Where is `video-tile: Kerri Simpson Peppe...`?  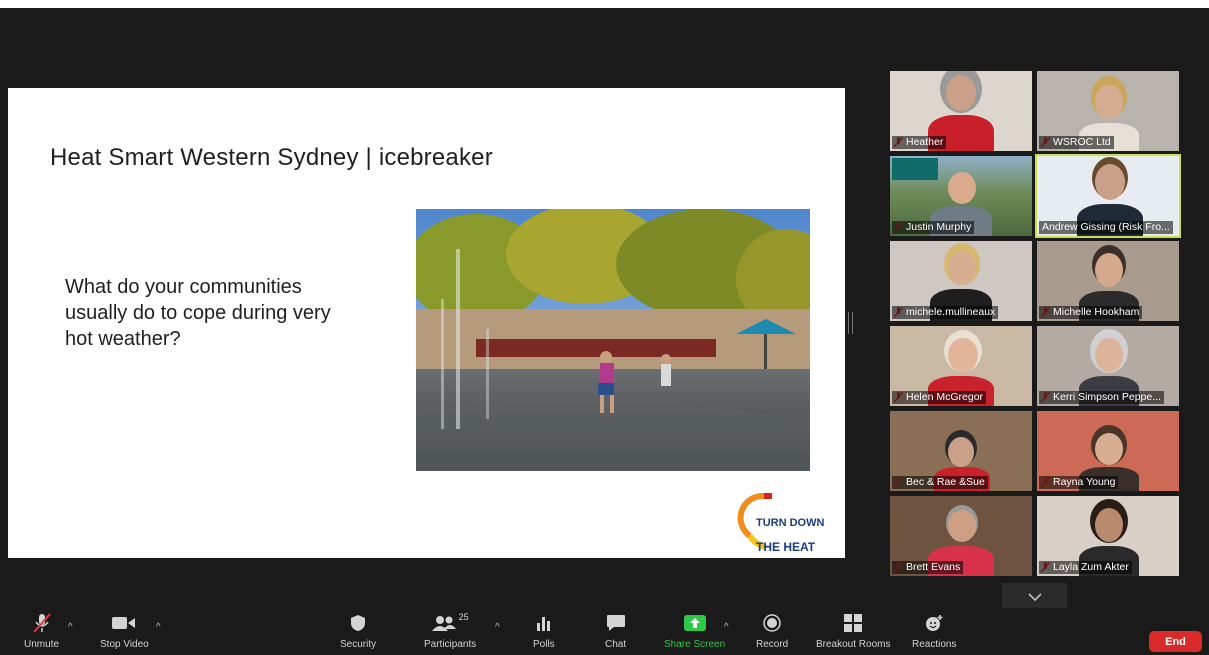
video-tile: Kerri Simpson Peppe... is located at coordinates (1108, 366).